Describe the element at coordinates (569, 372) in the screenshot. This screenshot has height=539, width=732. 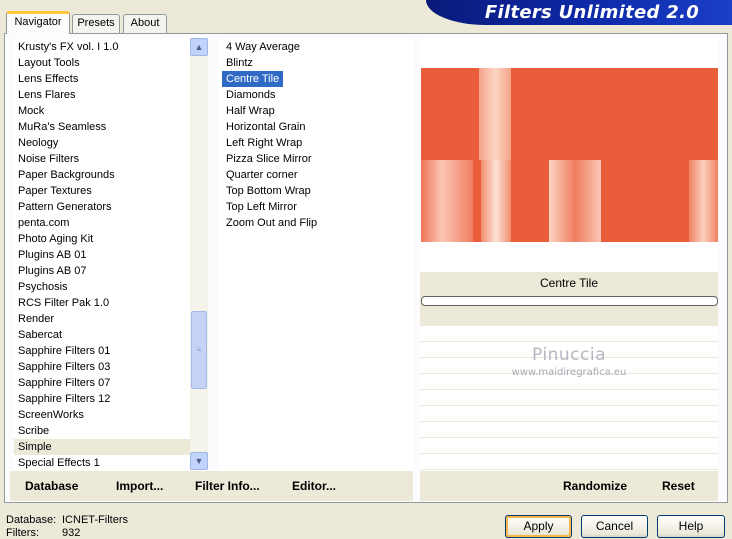
I see `watermark-url: www.maidiregrafica.eu` at that location.